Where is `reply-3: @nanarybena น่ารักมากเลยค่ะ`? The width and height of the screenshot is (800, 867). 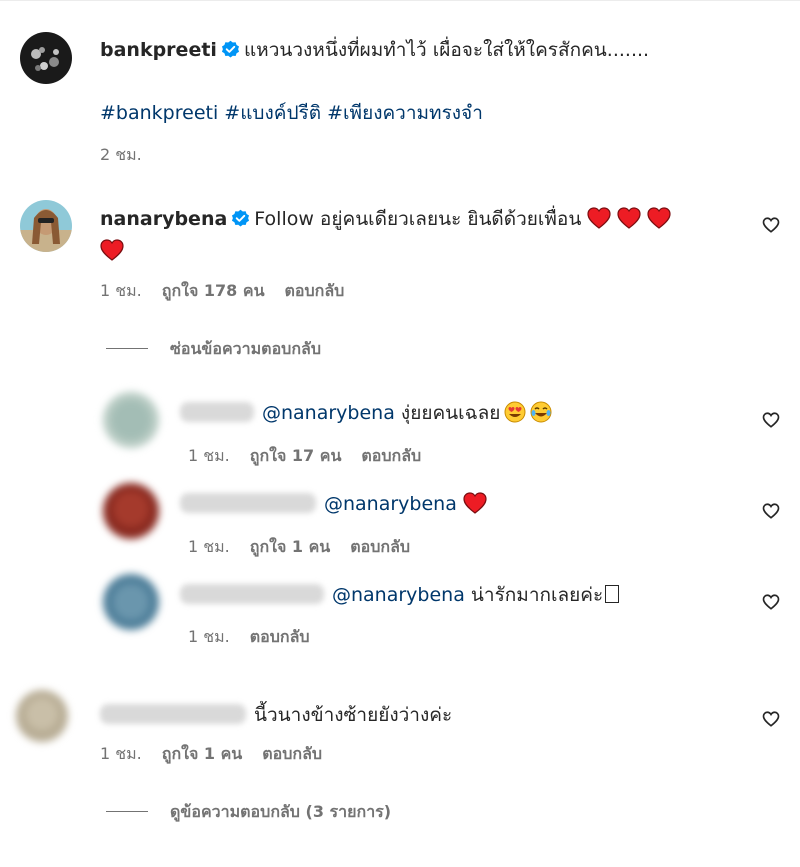 reply-3: @nanarybena น่ารักมากเลยค่ะ is located at coordinates (400, 595).